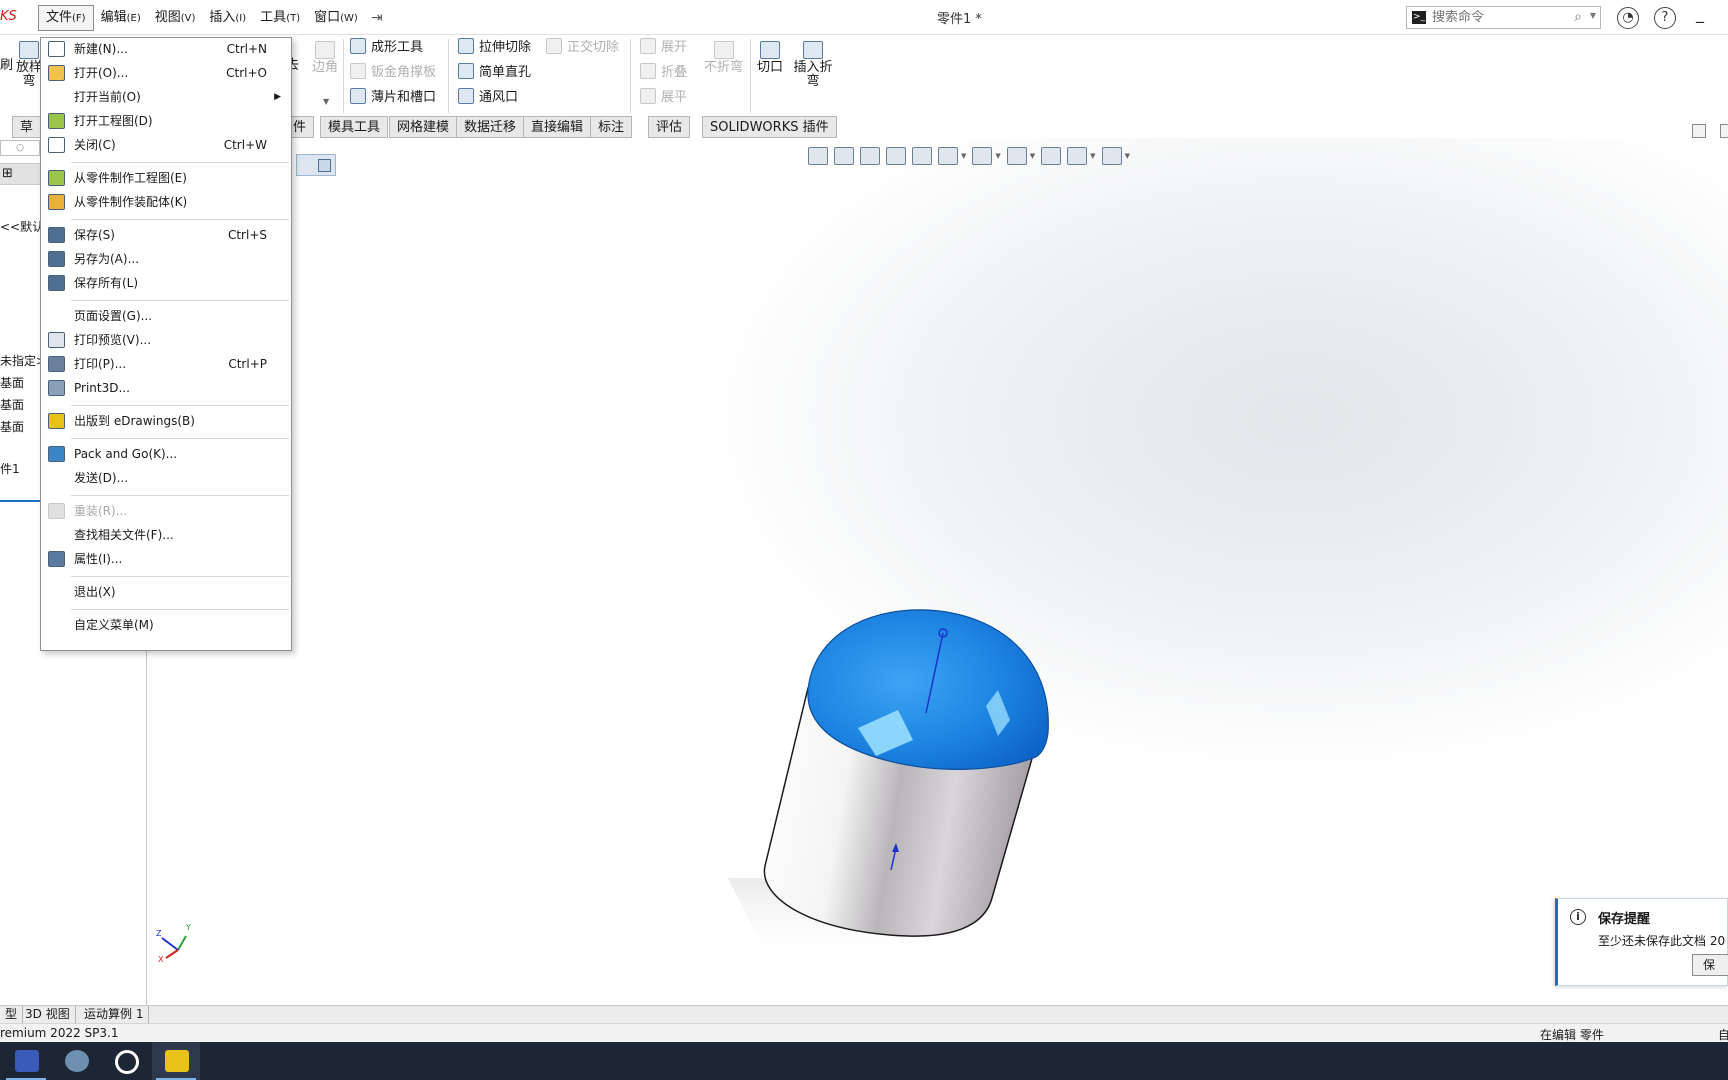  What do you see at coordinates (336, 18) in the screenshot?
I see `menu-window: 窗口(W)` at bounding box center [336, 18].